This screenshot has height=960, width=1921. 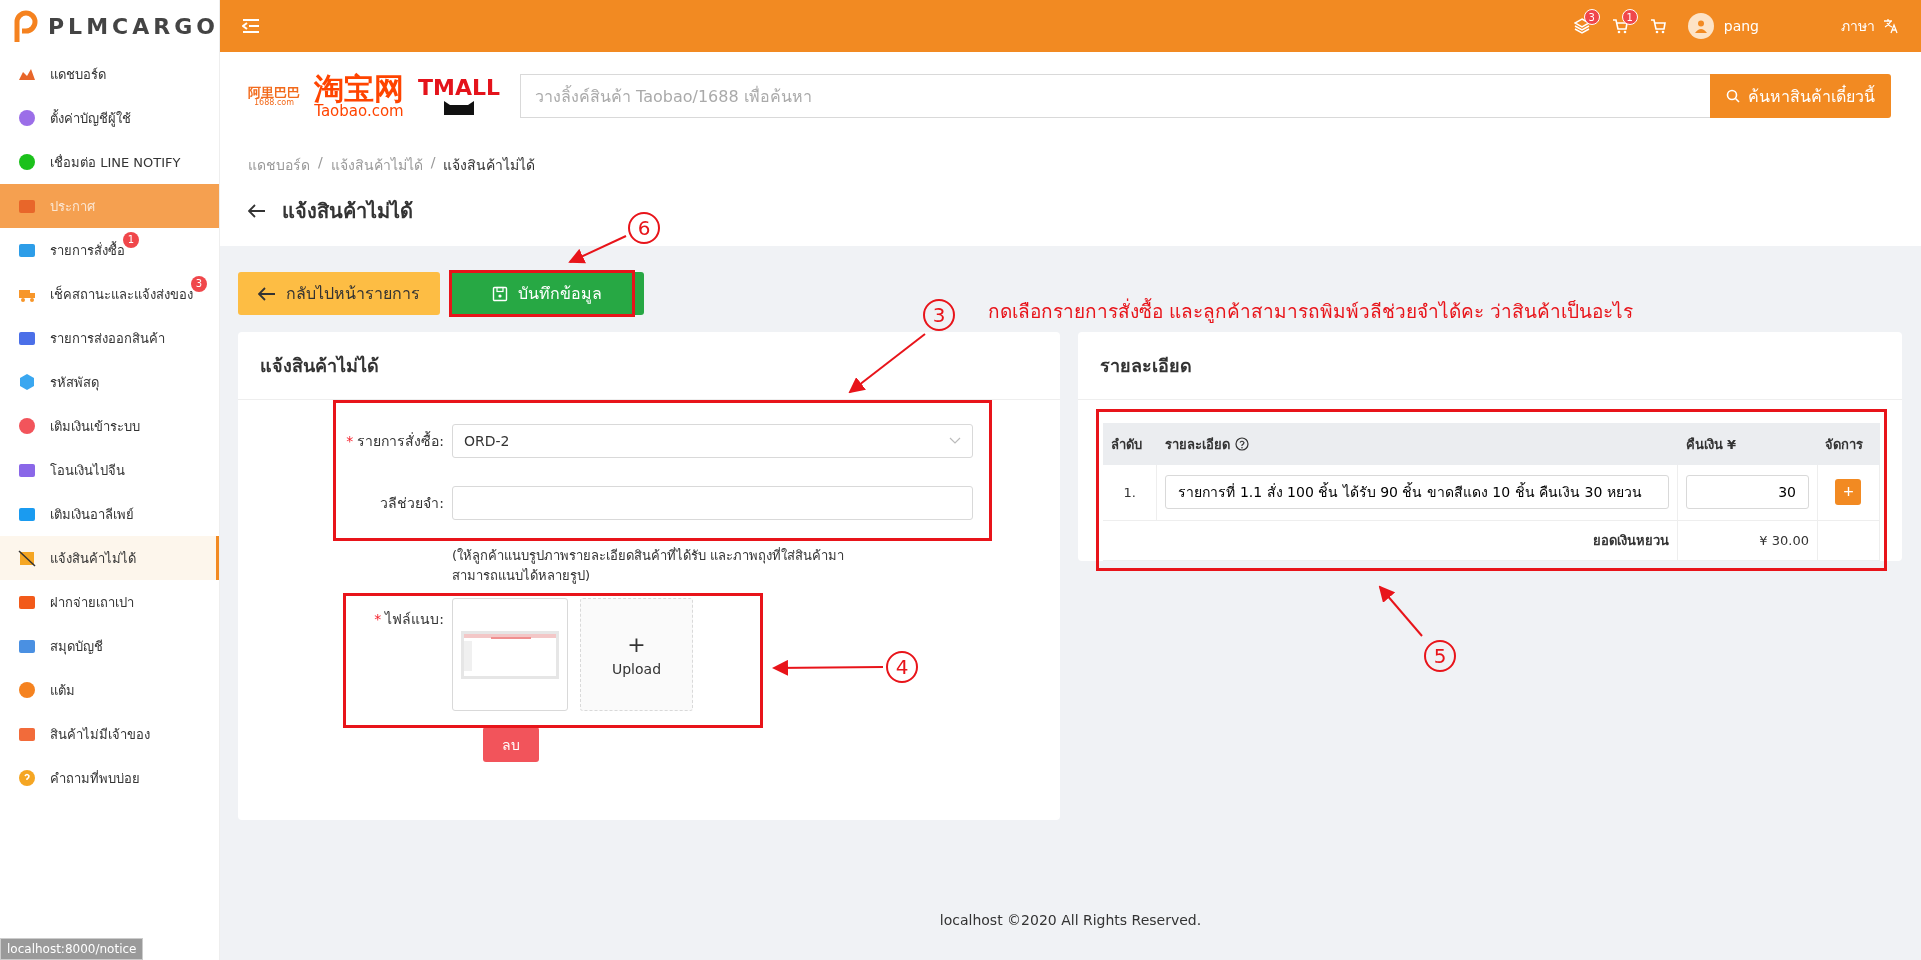 I want to click on sidebar-item-label: โอนเงินไปจีน, so click(x=87, y=470).